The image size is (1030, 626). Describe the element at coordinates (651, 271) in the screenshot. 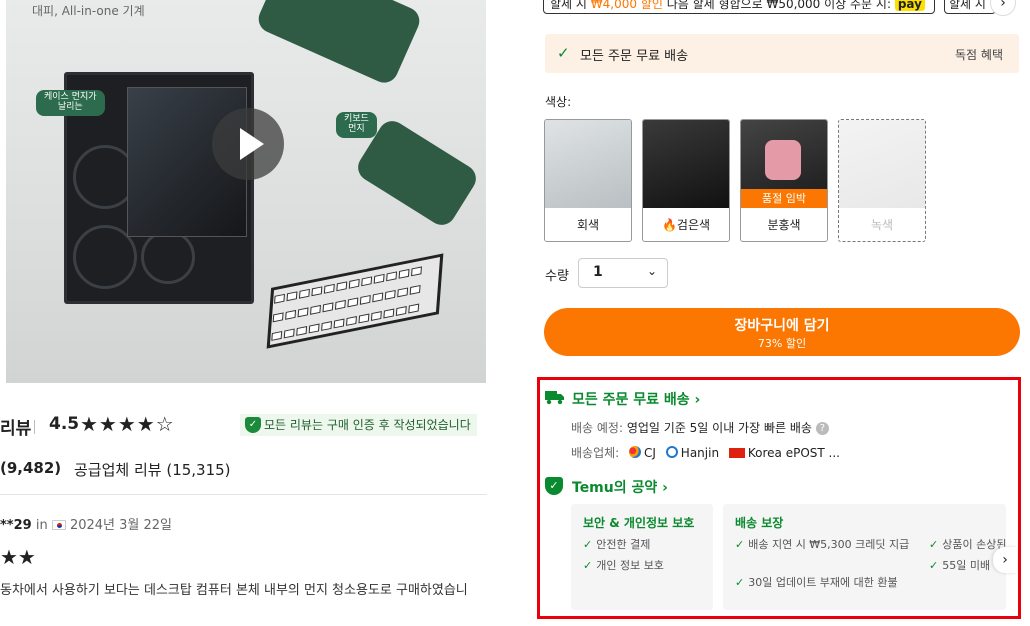

I see `chevron-down-icon: ⌄` at that location.